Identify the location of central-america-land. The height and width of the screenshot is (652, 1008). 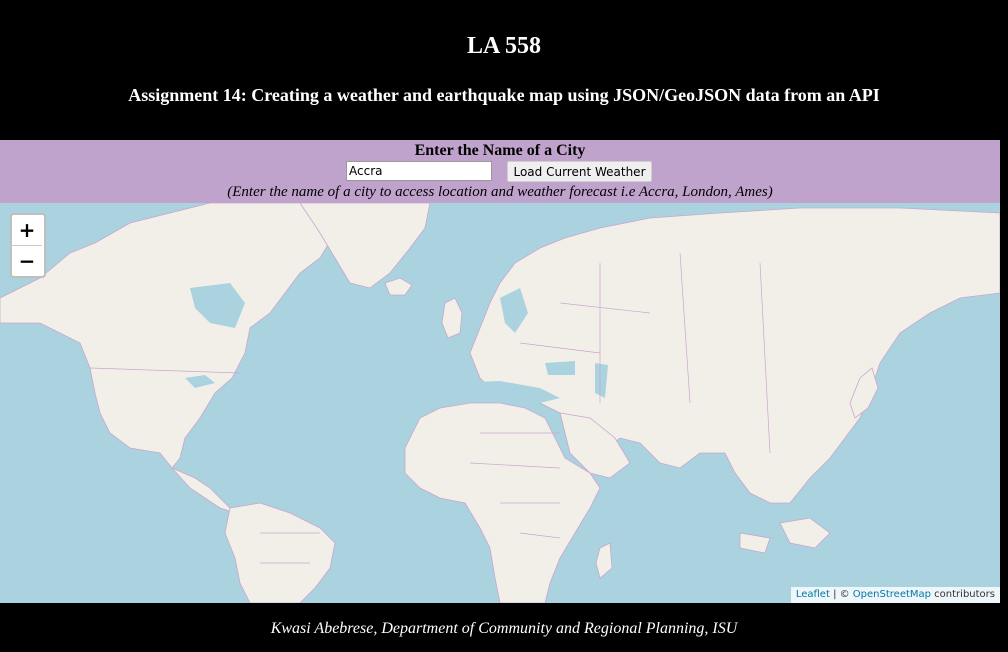
(203, 490).